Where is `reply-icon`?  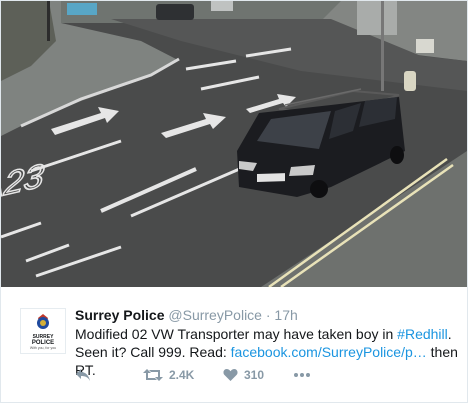 reply-icon is located at coordinates (83, 375).